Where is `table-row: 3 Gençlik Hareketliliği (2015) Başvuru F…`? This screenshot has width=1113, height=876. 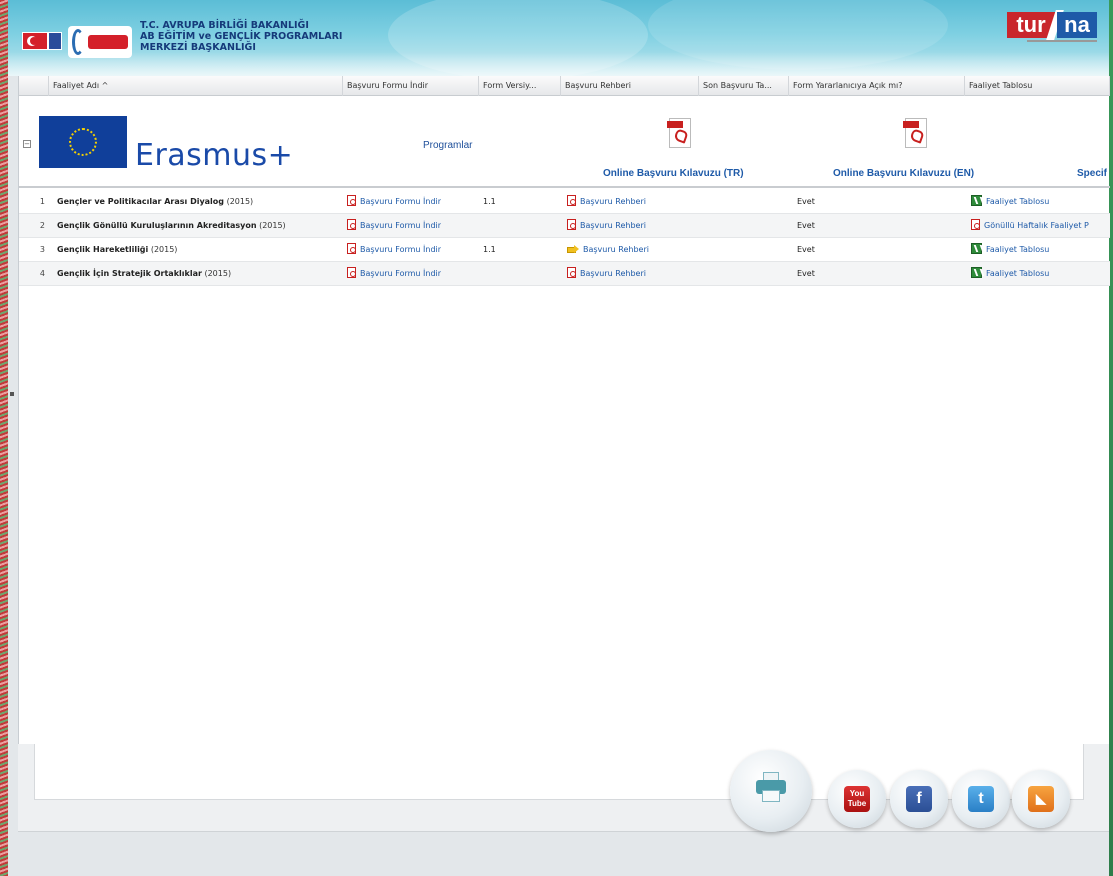
table-row: 3 Gençlik Hareketliliği (2015) Başvuru F… is located at coordinates (564, 250).